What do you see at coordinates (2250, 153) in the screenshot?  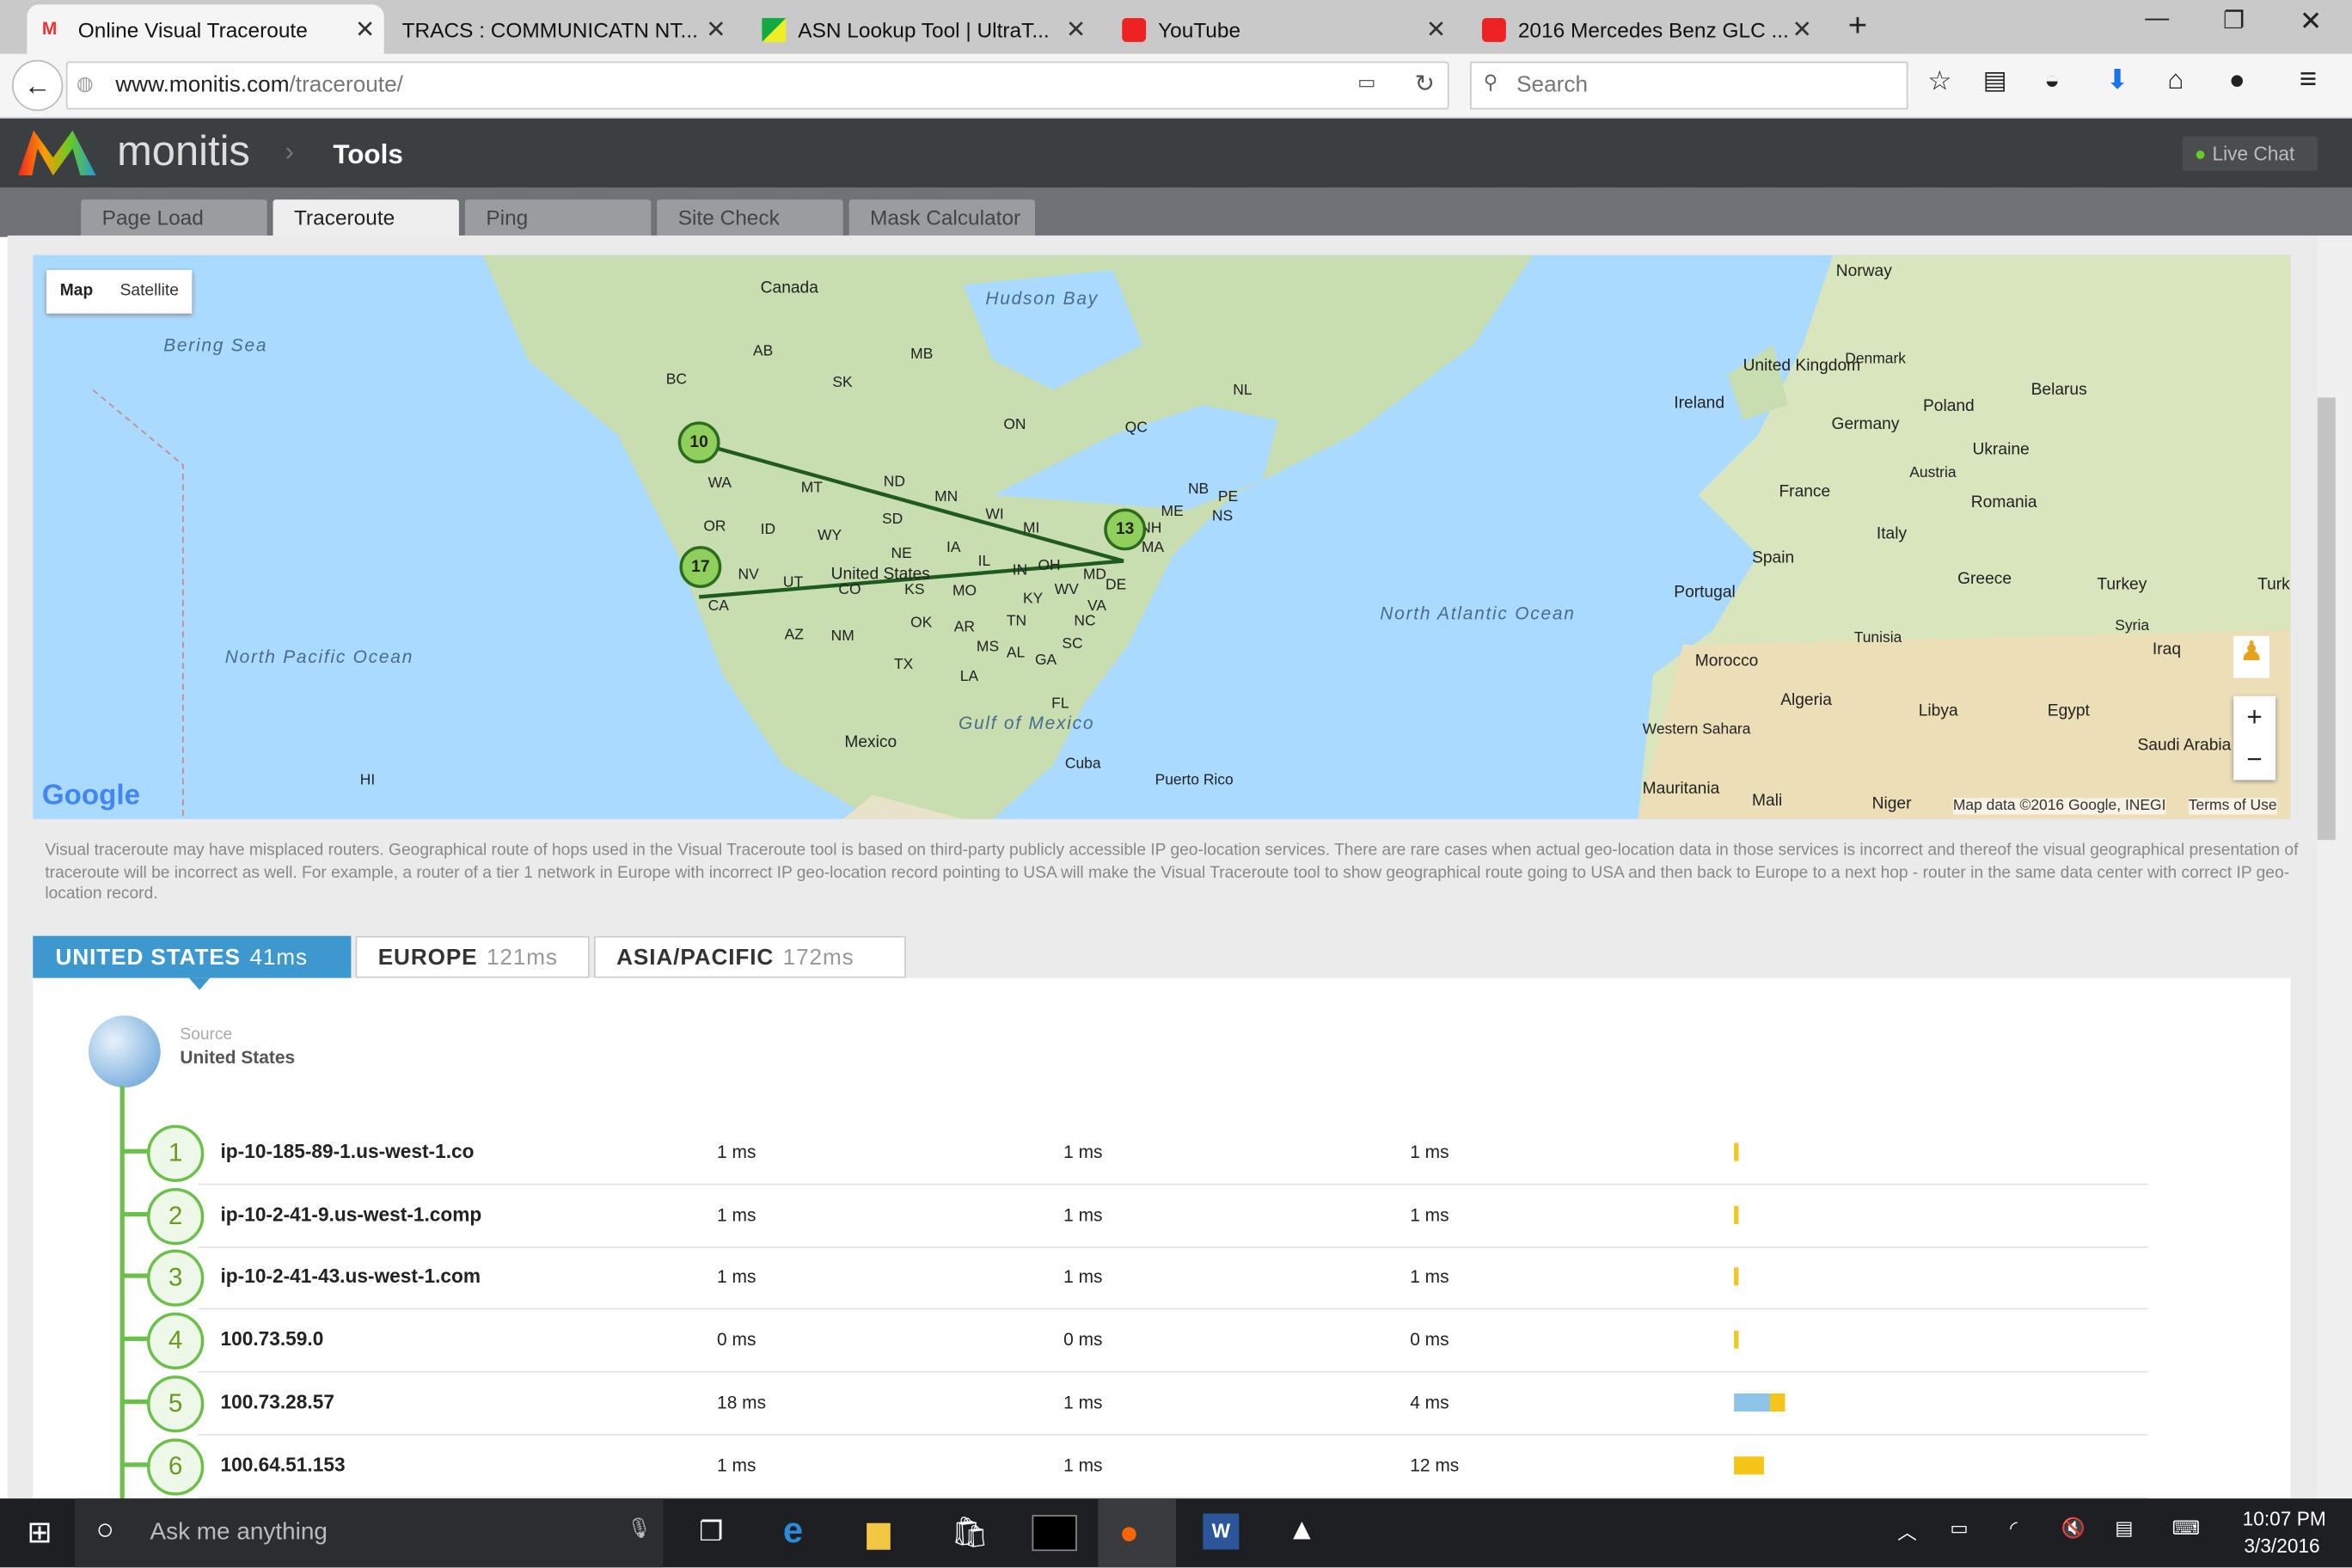 I see `live-chat-button: ● Live Chat` at bounding box center [2250, 153].